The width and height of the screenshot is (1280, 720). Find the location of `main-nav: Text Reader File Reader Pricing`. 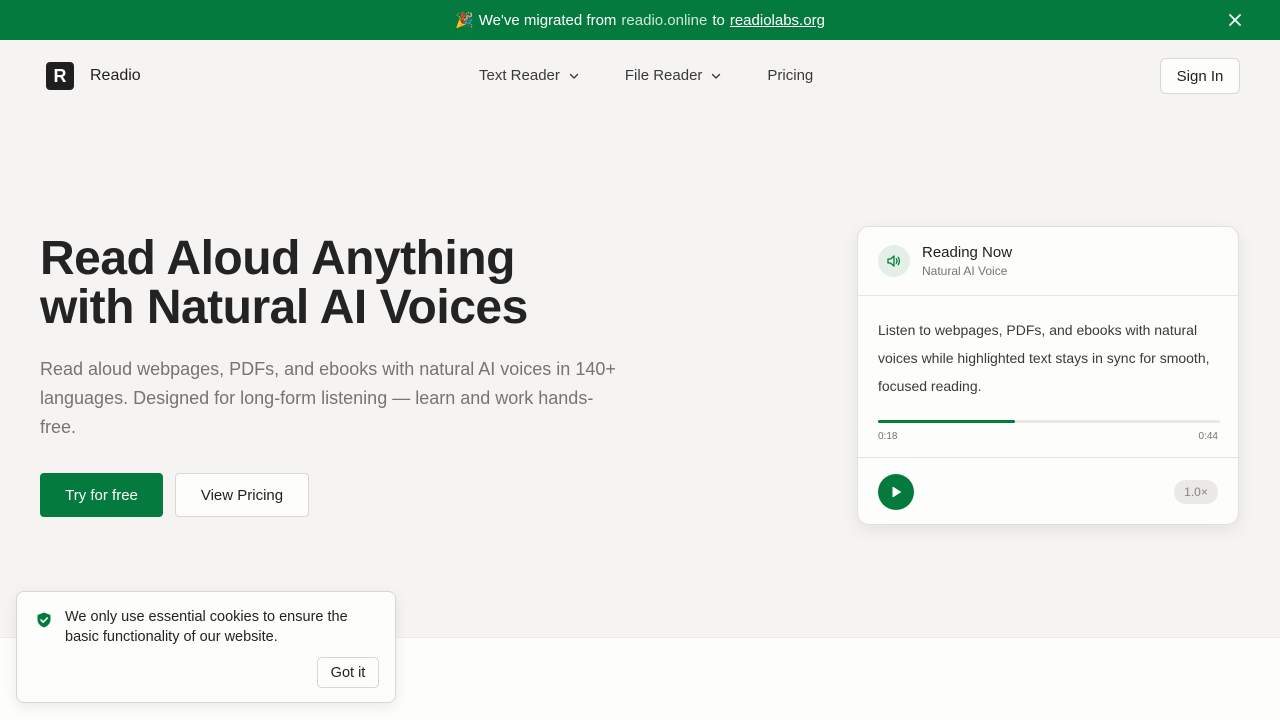

main-nav: Text Reader File Reader Pricing is located at coordinates (646, 75).